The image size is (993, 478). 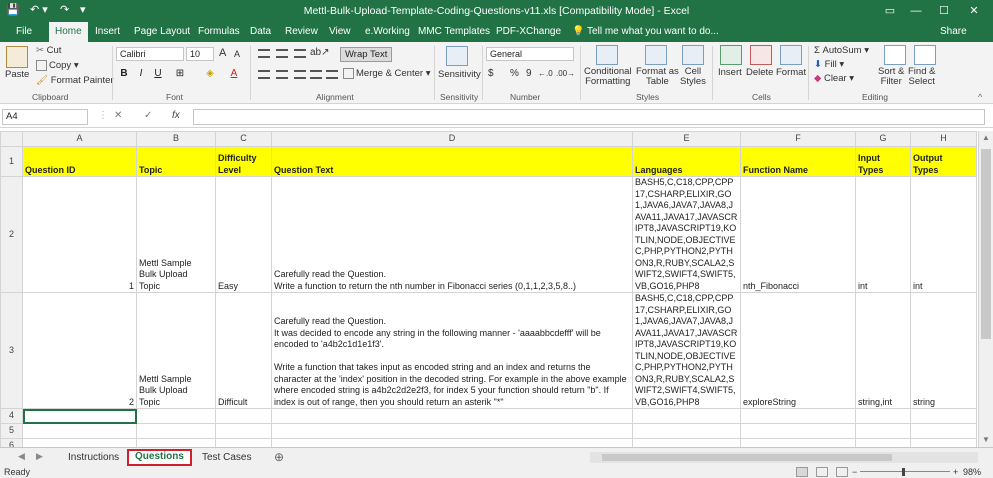 I want to click on header-cell: Languages, so click(x=686, y=161).